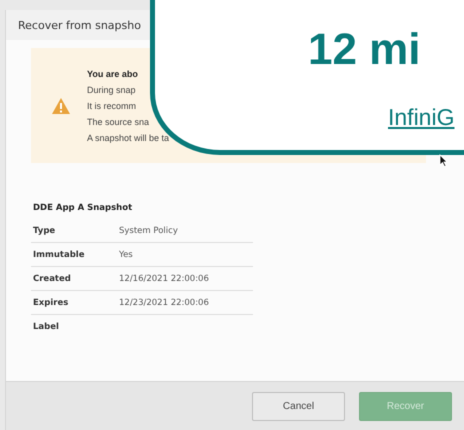 The height and width of the screenshot is (430, 464). I want to click on warning-text: During snap, so click(112, 89).